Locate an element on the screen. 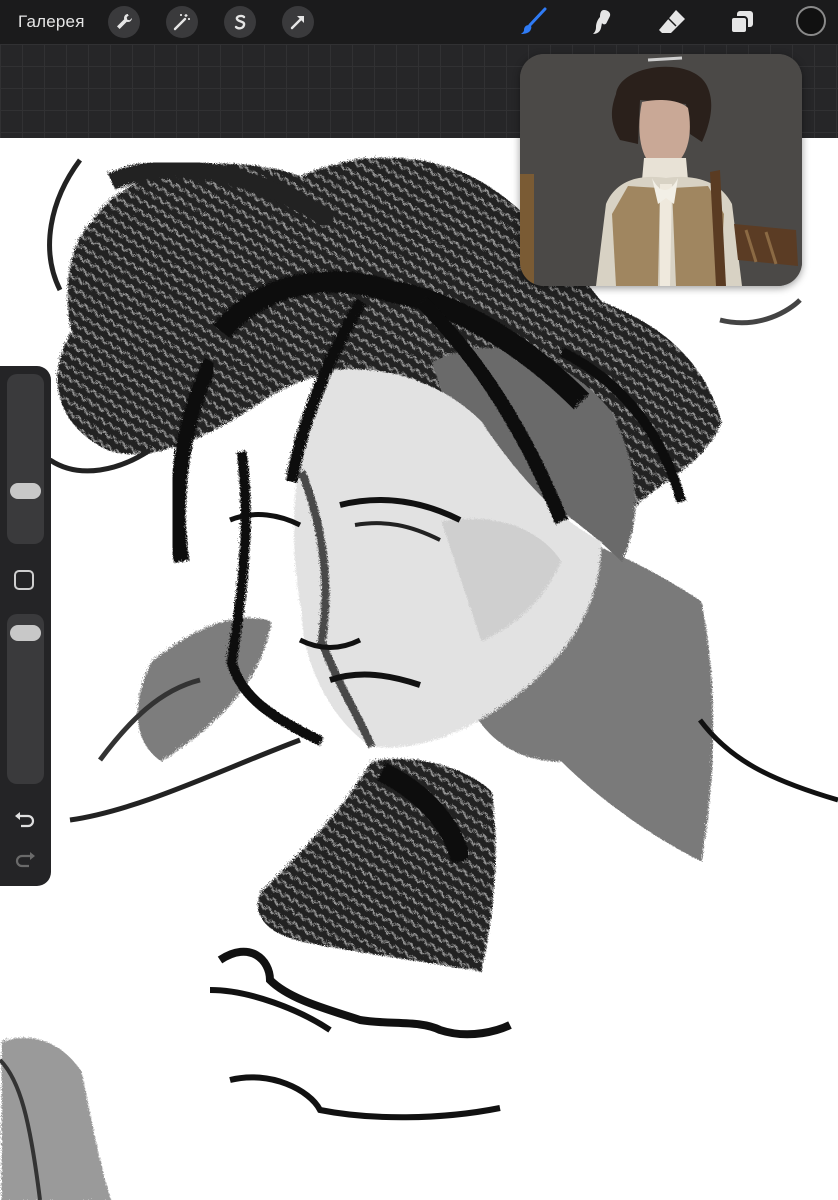 Image resolution: width=838 pixels, height=1200 pixels. top-toolbar: Галерея is located at coordinates (419, 22).